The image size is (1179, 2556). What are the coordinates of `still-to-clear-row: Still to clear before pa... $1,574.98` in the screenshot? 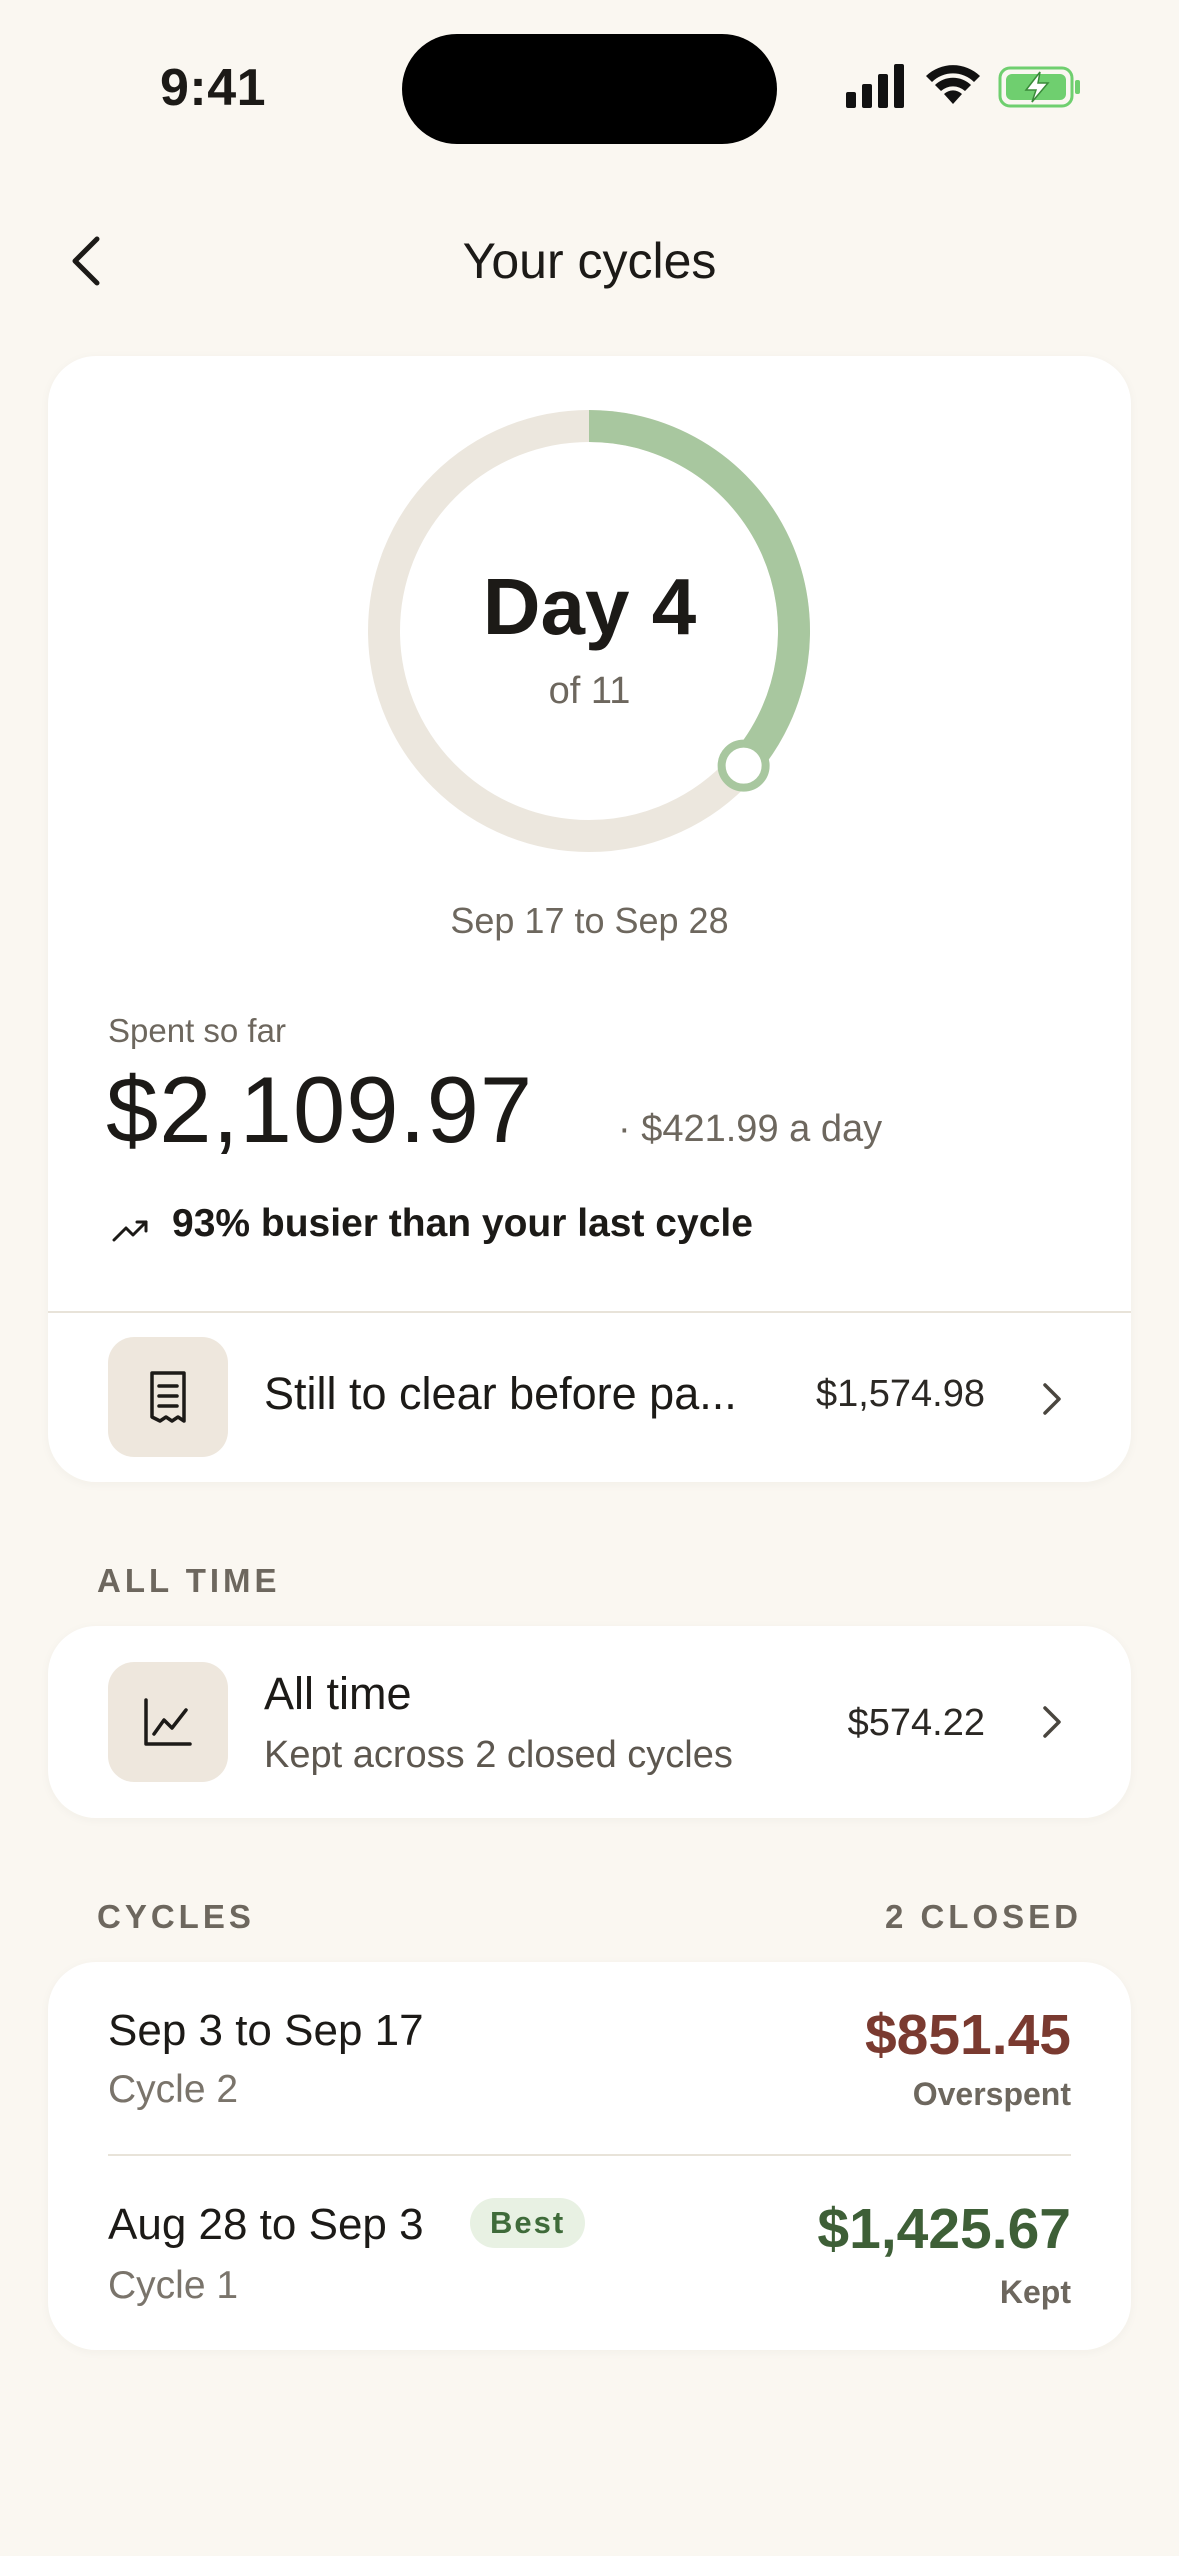 It's located at (589, 1397).